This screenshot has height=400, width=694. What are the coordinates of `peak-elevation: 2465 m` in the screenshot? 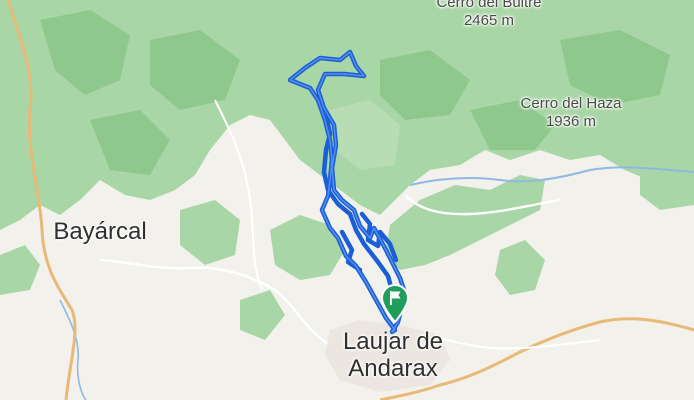 It's located at (489, 20).